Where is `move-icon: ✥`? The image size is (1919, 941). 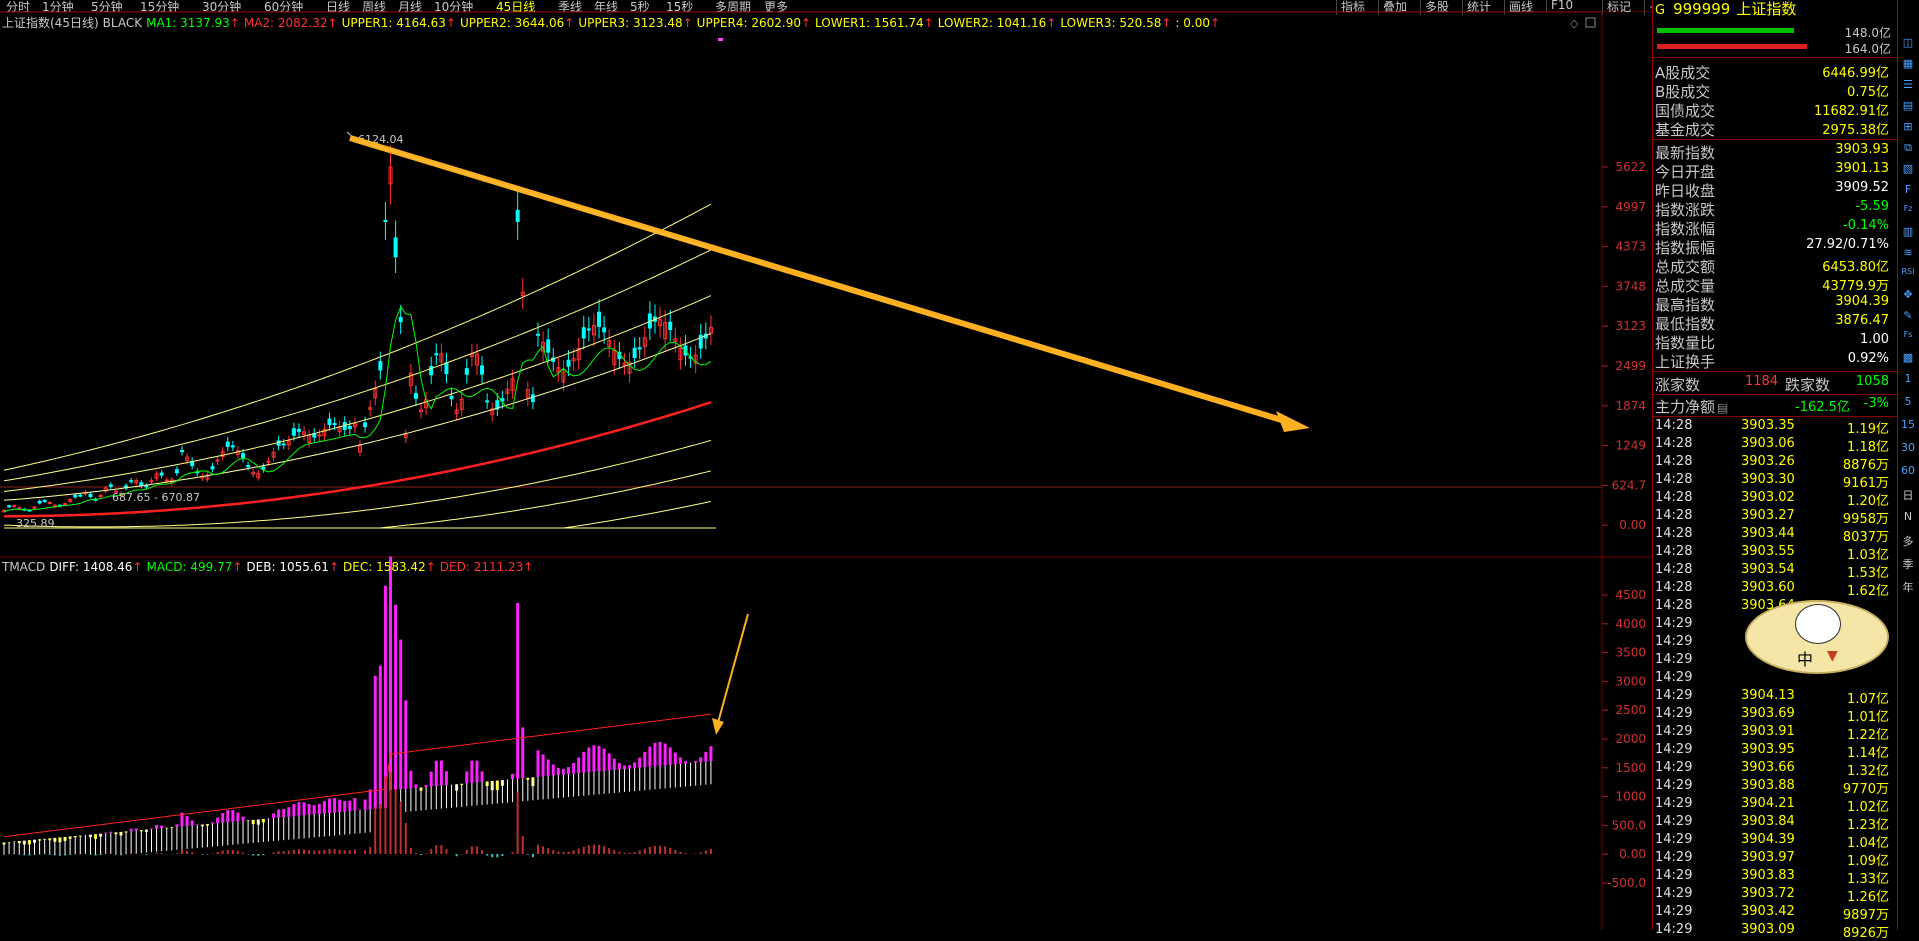 move-icon: ✥ is located at coordinates (1908, 296).